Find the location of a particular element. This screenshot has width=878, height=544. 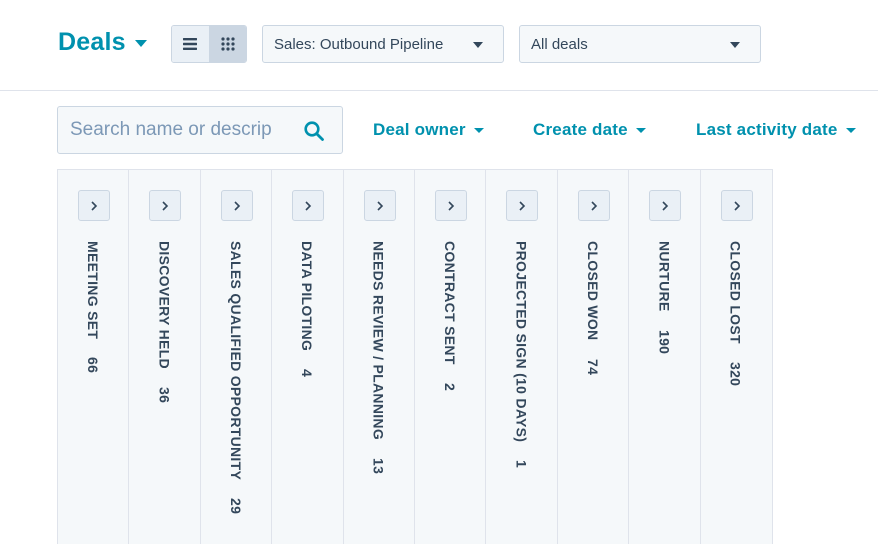

stage-count: 4 is located at coordinates (307, 373).